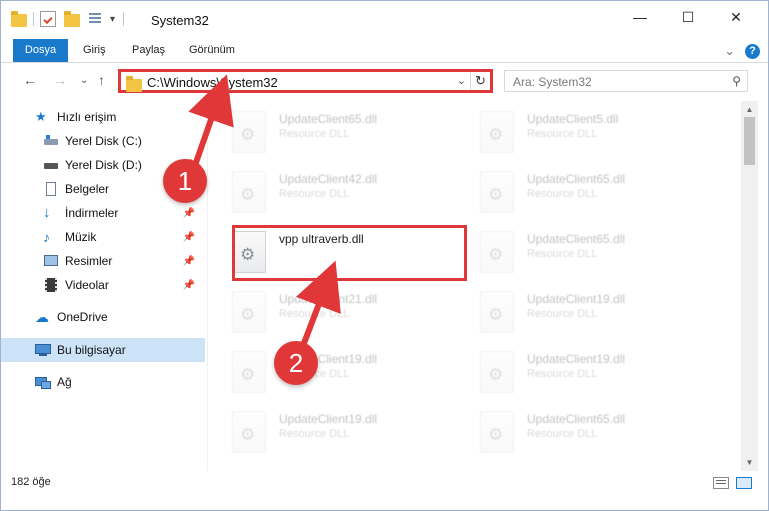 This screenshot has width=769, height=511. I want to click on sidebar-item-quick-access: ★ Hızlı erişim, so click(103, 117).